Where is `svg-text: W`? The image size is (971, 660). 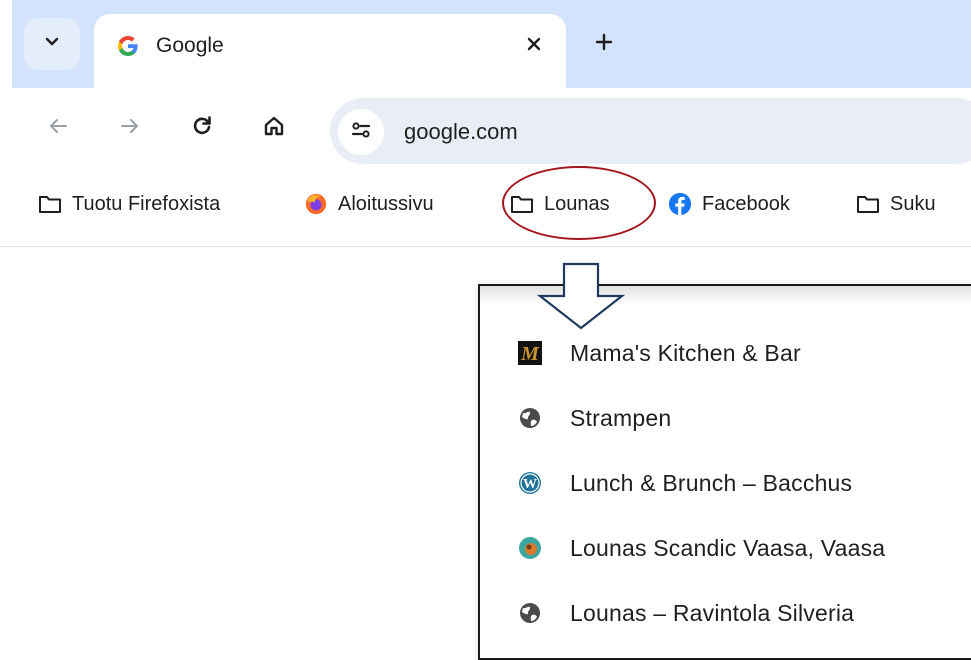
svg-text: W is located at coordinates (530, 484).